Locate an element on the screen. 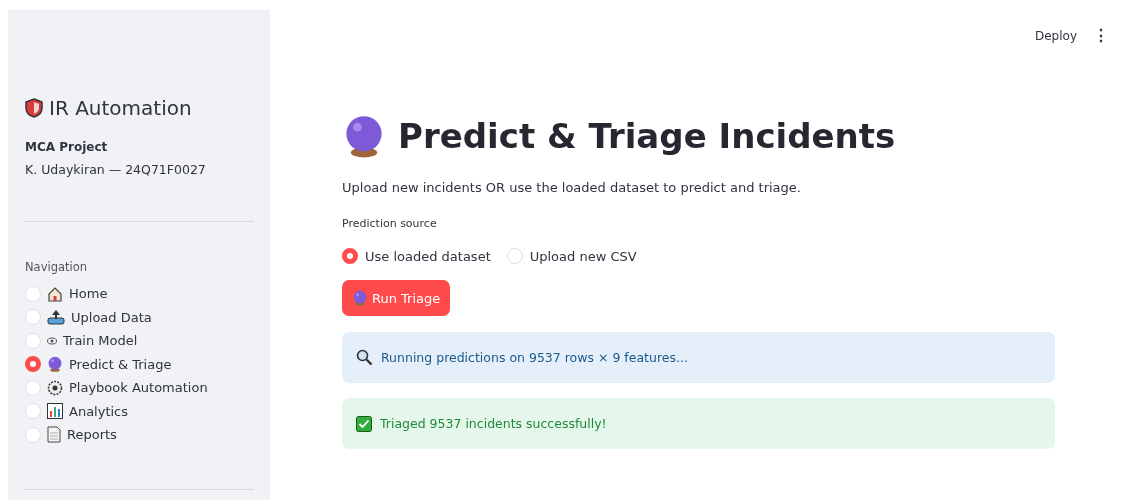 The height and width of the screenshot is (500, 1121). checkmark-icon is located at coordinates (364, 423).